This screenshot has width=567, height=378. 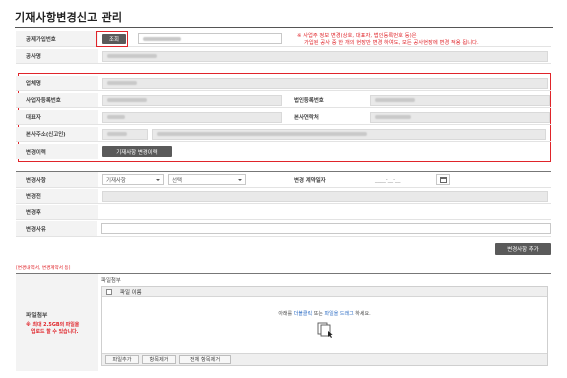 I want to click on after-label: 변경후, so click(x=57, y=212).